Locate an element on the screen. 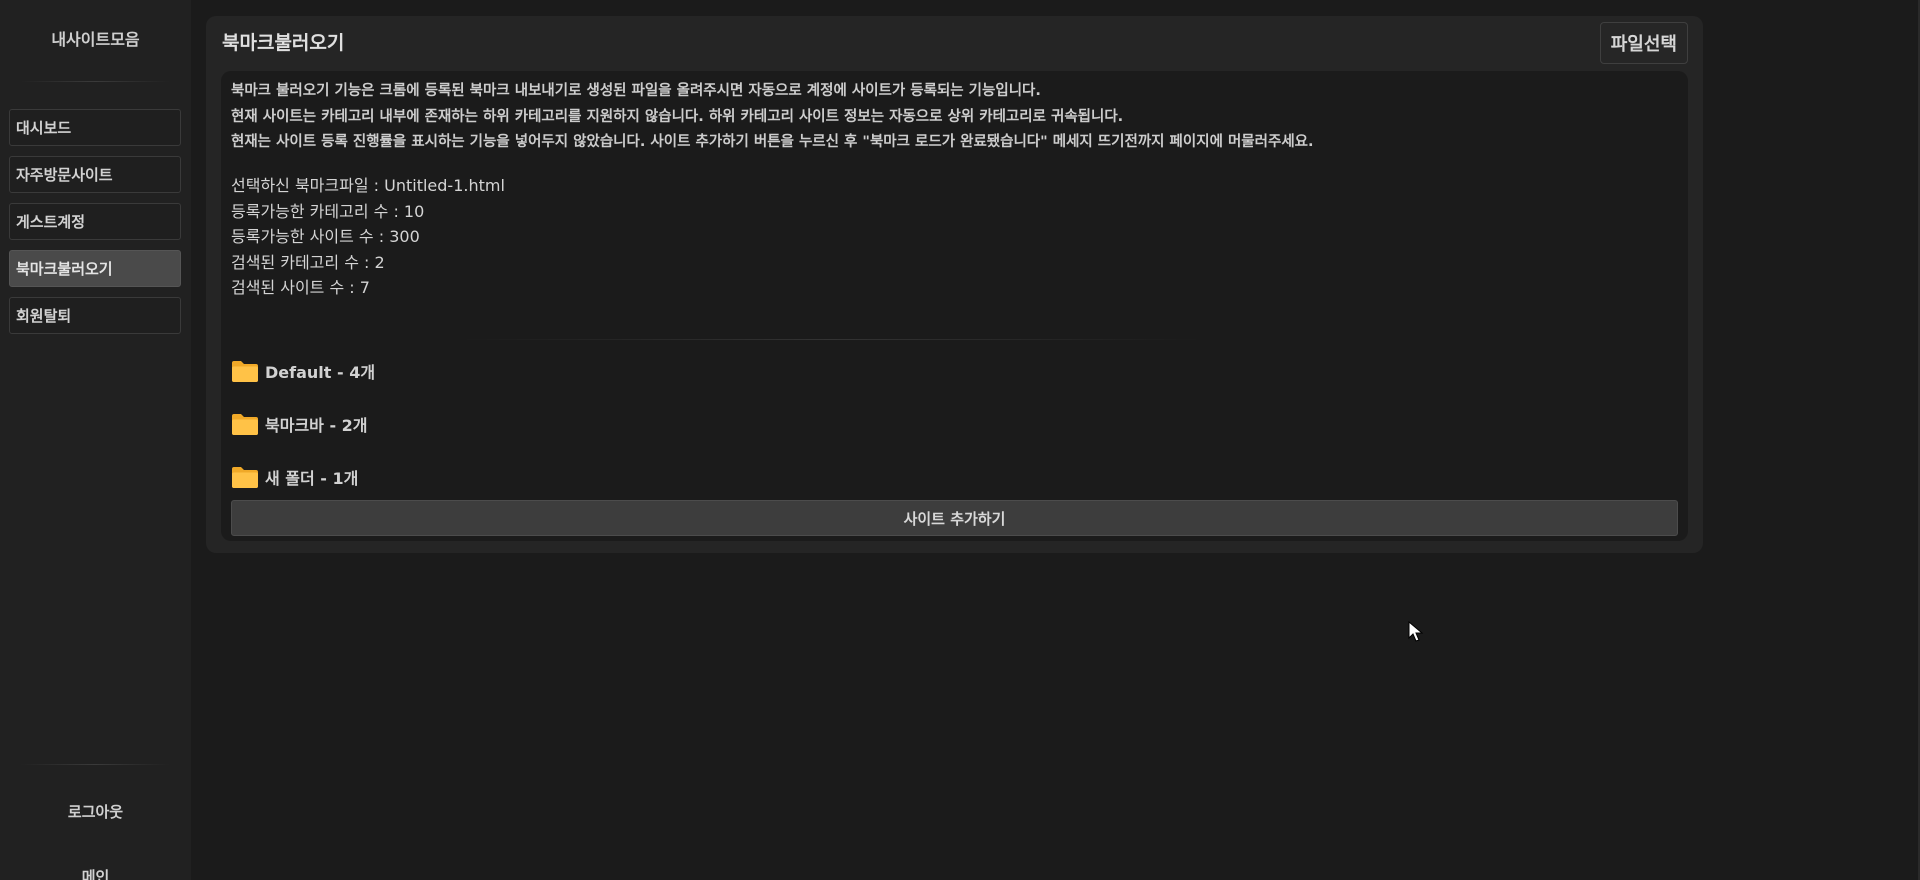 This screenshot has height=880, width=1920. sidebar-item-label: 게스트계정 is located at coordinates (51, 222).